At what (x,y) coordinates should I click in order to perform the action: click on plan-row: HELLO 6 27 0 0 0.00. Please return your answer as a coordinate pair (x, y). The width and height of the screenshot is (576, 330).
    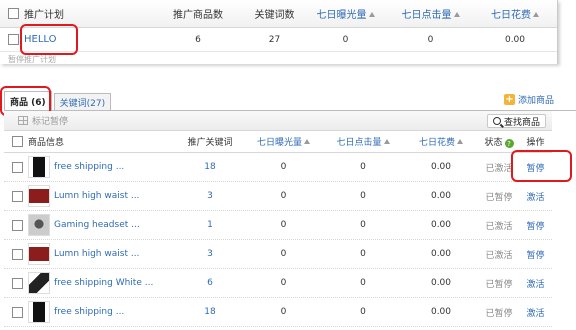
    Looking at the image, I should click on (278, 40).